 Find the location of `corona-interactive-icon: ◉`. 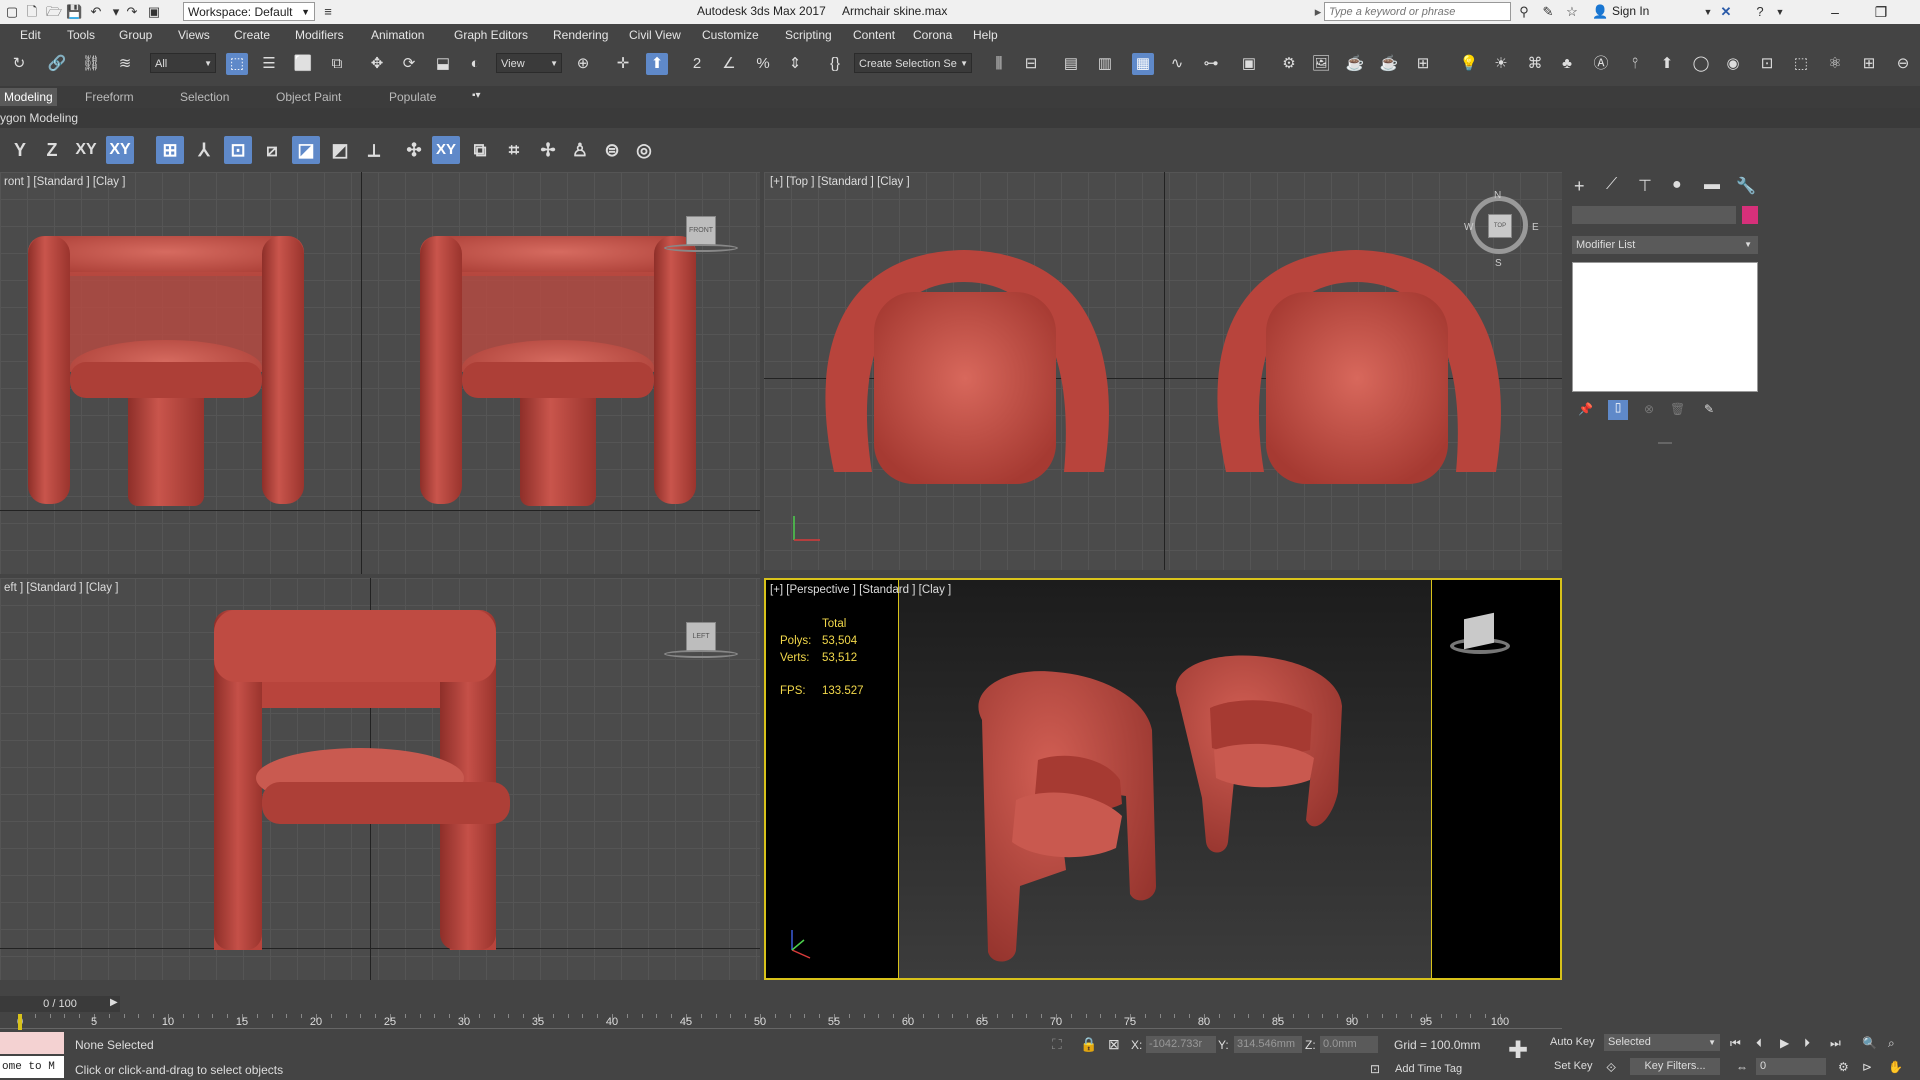

corona-interactive-icon: ◉ is located at coordinates (1733, 64).